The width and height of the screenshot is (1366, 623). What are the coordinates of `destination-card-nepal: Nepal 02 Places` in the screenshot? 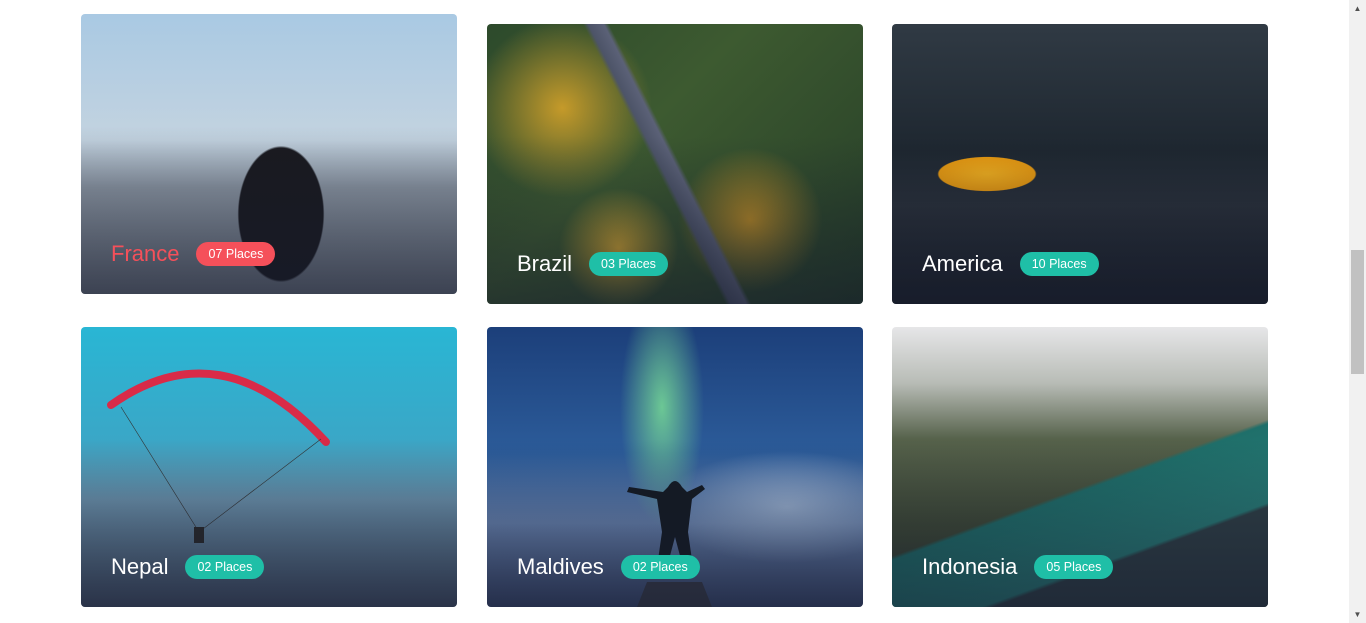 It's located at (269, 467).